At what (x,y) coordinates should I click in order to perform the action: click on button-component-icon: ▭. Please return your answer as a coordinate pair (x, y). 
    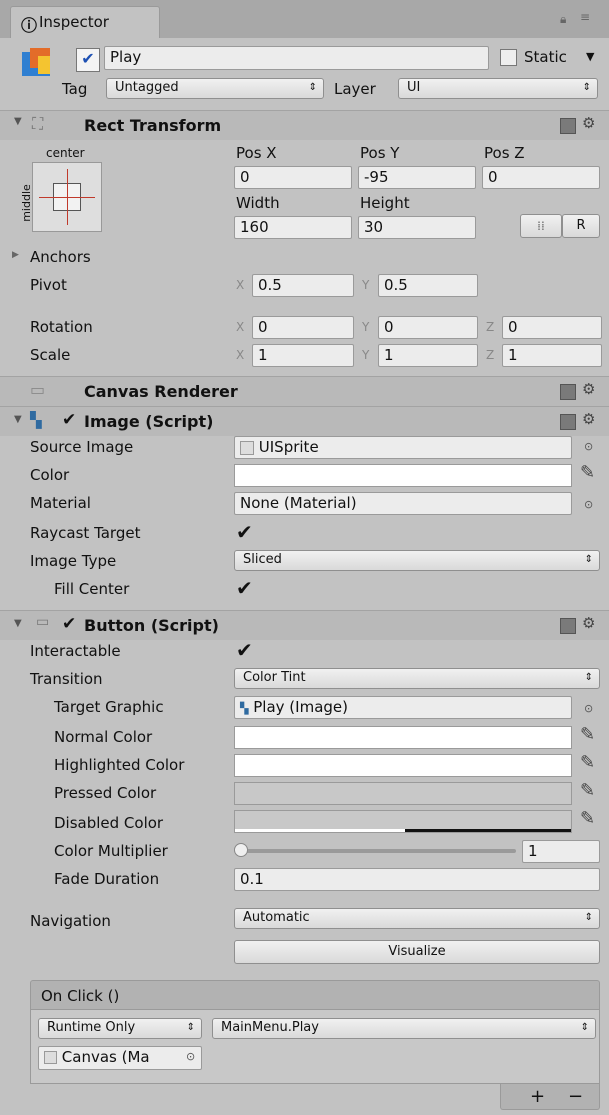
    Looking at the image, I should click on (43, 622).